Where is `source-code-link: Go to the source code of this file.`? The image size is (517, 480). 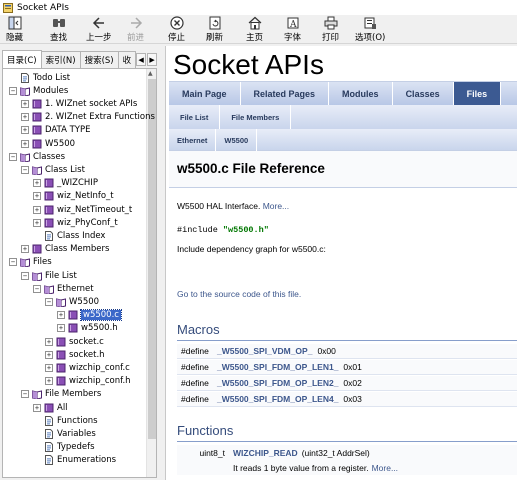
source-code-link: Go to the source code of this file. is located at coordinates (239, 294).